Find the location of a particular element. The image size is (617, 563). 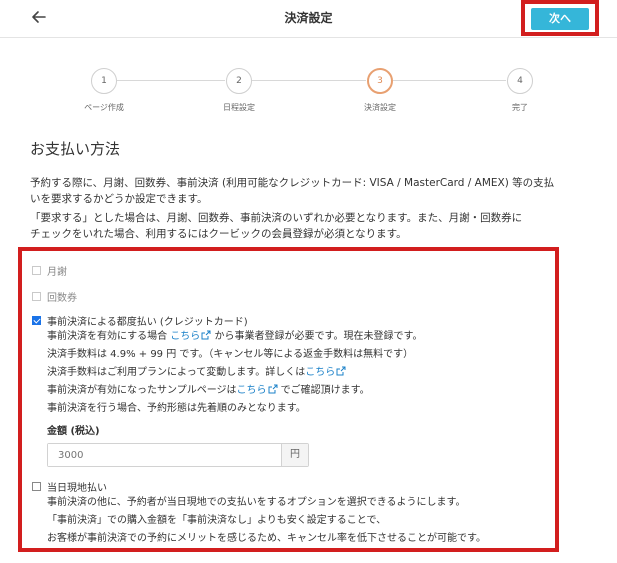

description-line: チェックをいれた場合、利用するにはクービックの会員登録が必須となります。 is located at coordinates (218, 234).